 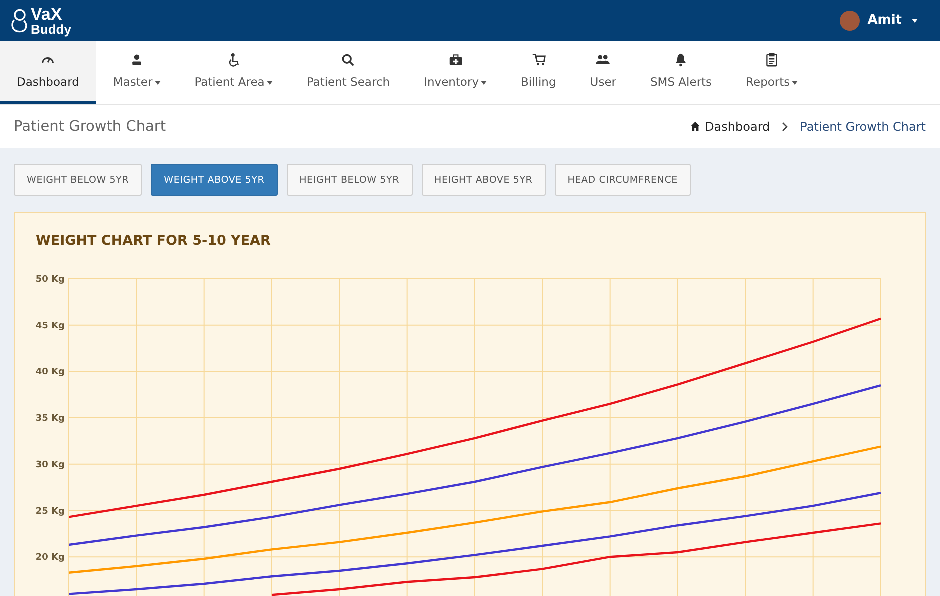 I want to click on medical-kit-icon, so click(x=455, y=60).